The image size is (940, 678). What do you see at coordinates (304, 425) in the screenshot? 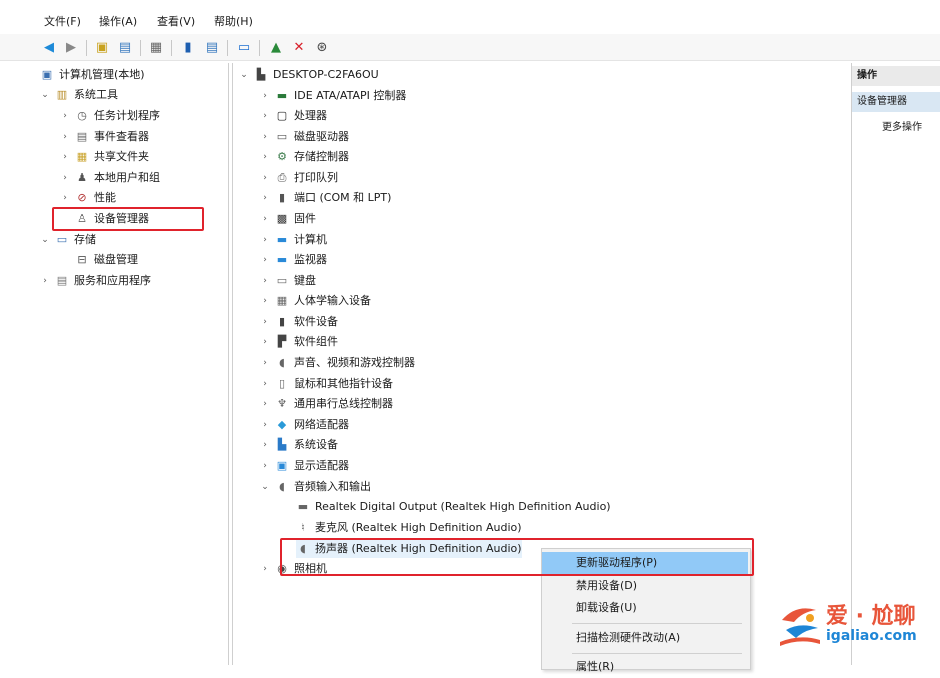
I see `device-category: › ◆ 网络适配器` at bounding box center [304, 425].